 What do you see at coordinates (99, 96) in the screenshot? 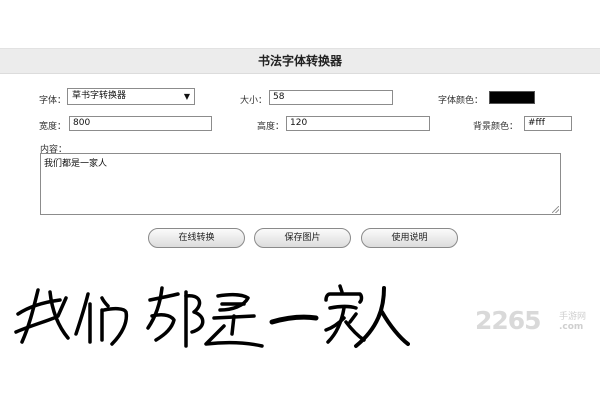
I see `font-select-value: 草书字转换器` at bounding box center [99, 96].